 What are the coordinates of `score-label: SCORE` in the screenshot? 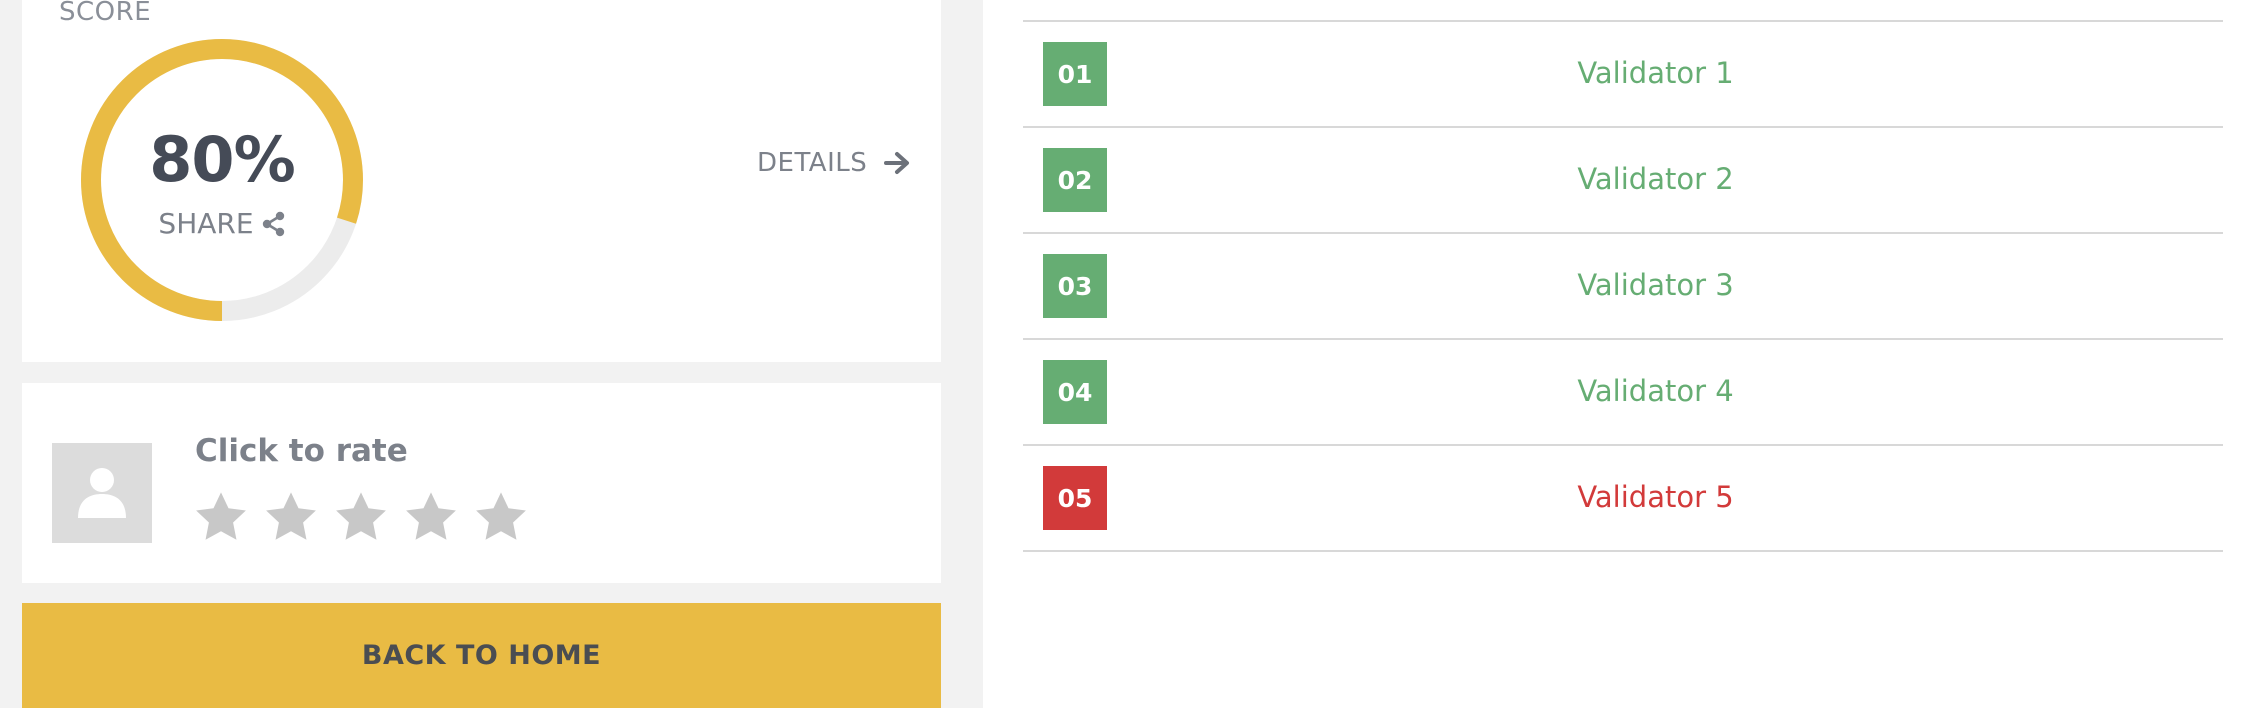 It's located at (105, 13).